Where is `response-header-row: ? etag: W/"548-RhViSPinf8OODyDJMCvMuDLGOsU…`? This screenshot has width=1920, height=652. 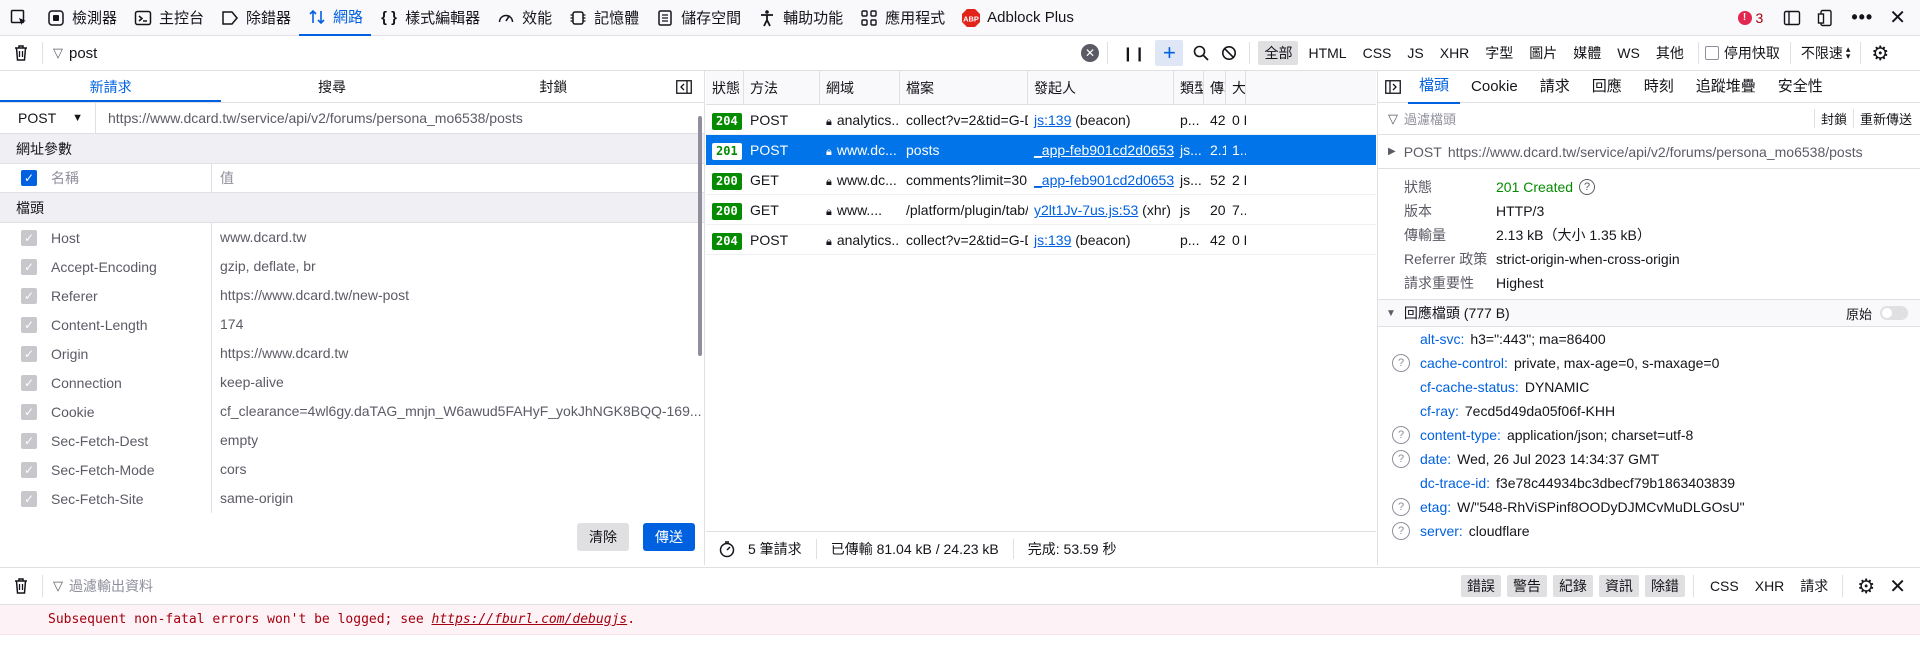
response-header-row: ? etag: W/"548-RhViSPinf8OODyDJMCvMuDLGOsU… is located at coordinates (1649, 507).